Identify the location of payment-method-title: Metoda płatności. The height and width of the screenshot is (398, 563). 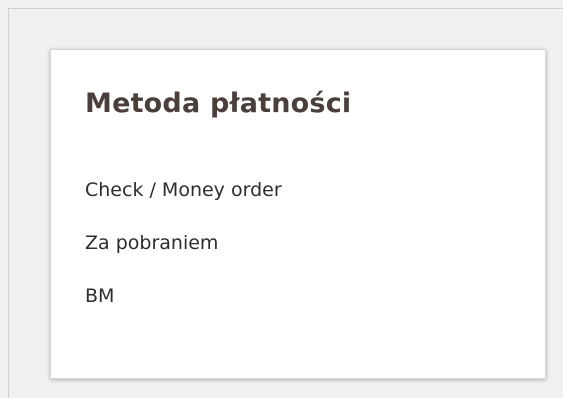
(218, 103).